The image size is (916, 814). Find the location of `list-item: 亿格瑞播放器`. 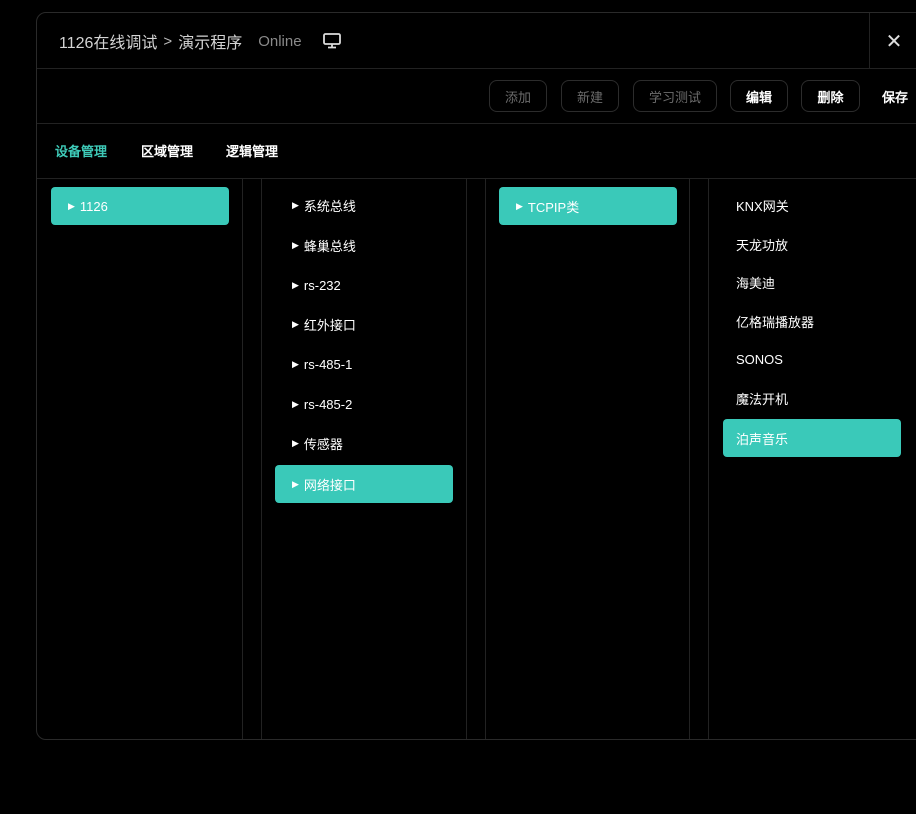

list-item: 亿格瑞播放器 is located at coordinates (812, 321).